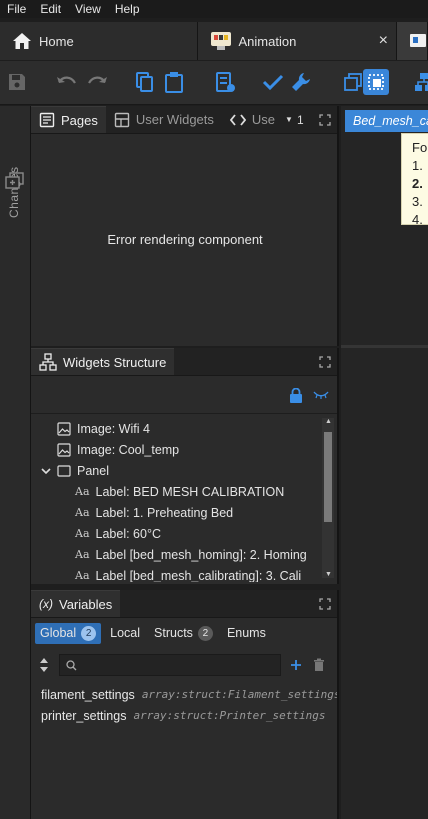 The image size is (428, 819). I want to click on tree-item: Aa Label: BED MESH CALIBRATION, so click(184, 491).